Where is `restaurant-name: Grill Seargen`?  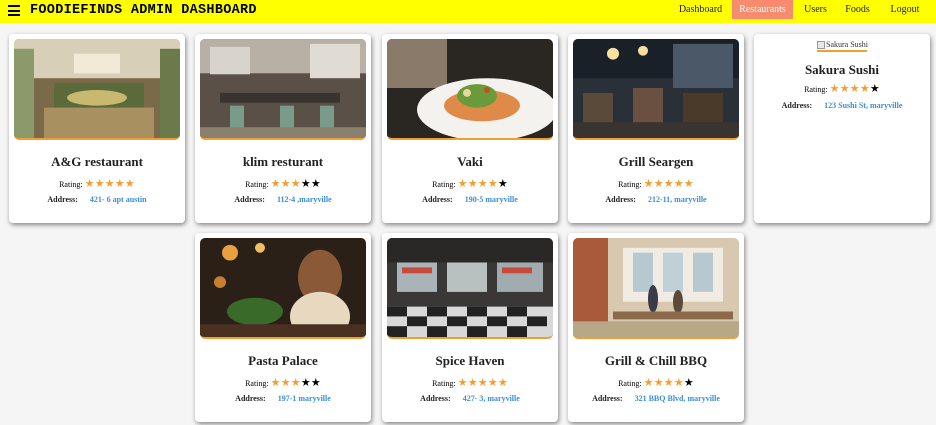 restaurant-name: Grill Seargen is located at coordinates (656, 161).